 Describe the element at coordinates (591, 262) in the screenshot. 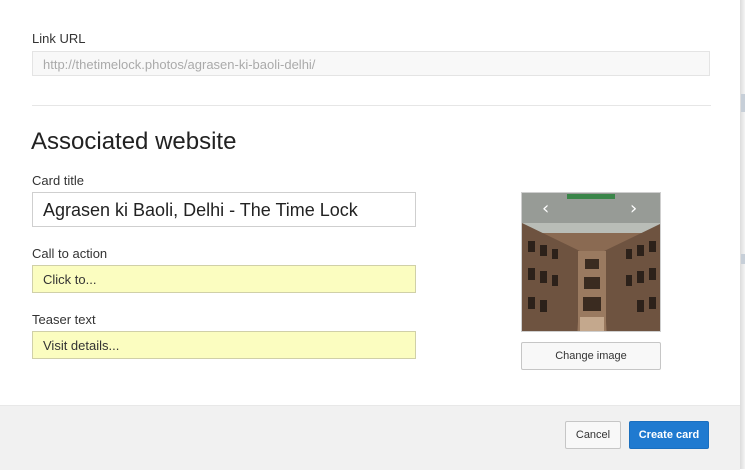

I see `card-image-preview: ‹ ›` at that location.